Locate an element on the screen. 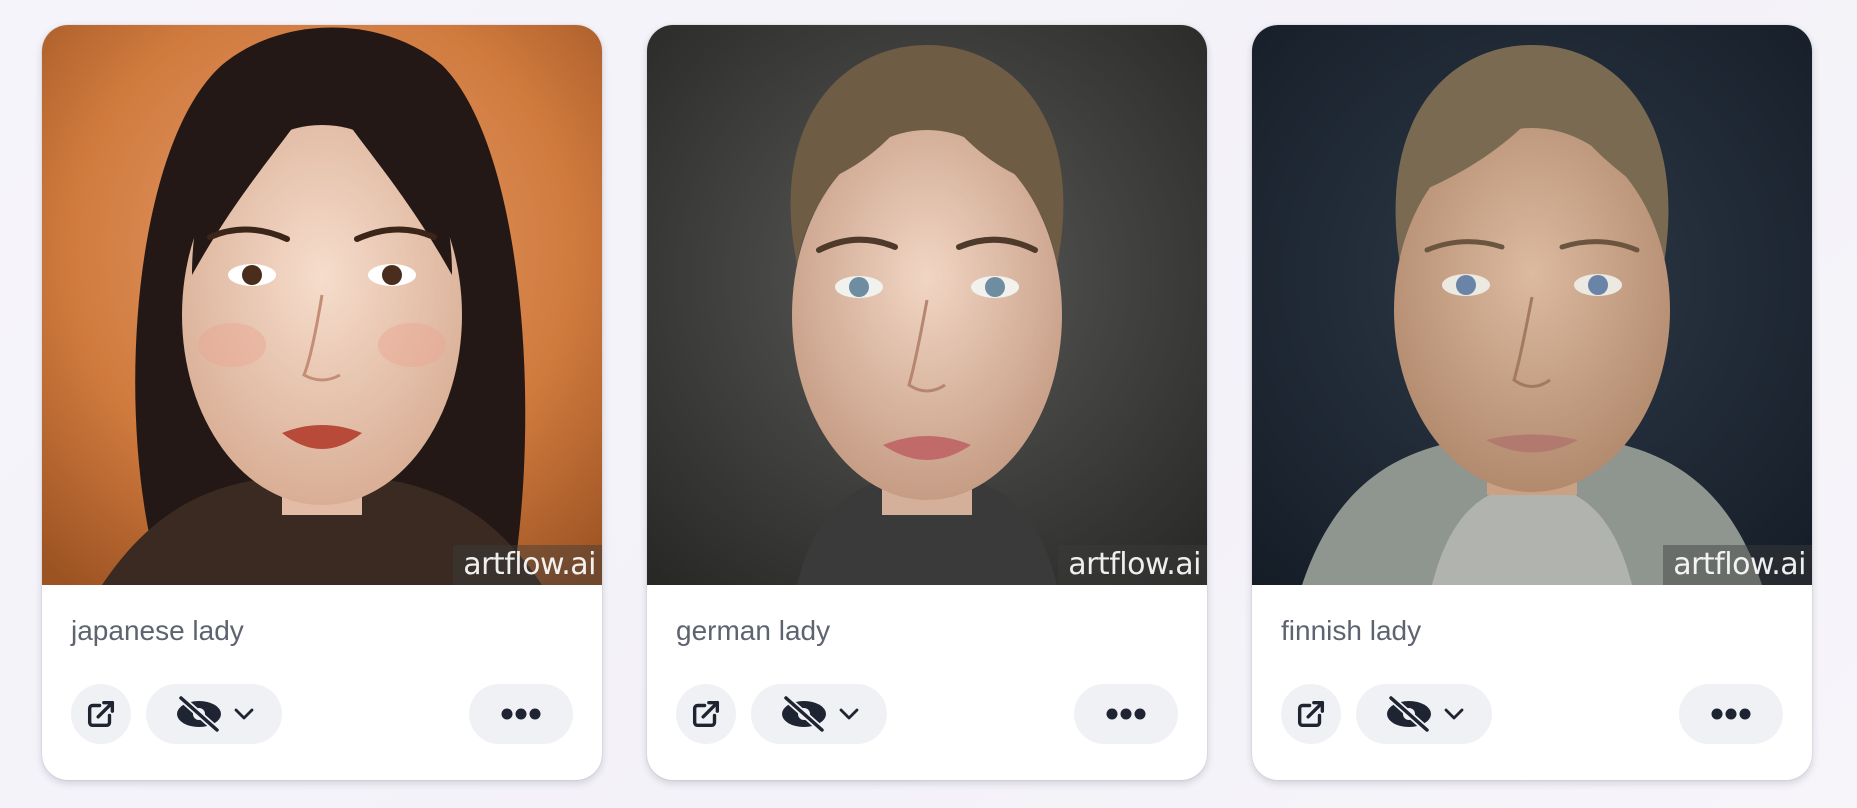 This screenshot has height=808, width=1857. card-title: japanese lady is located at coordinates (157, 630).